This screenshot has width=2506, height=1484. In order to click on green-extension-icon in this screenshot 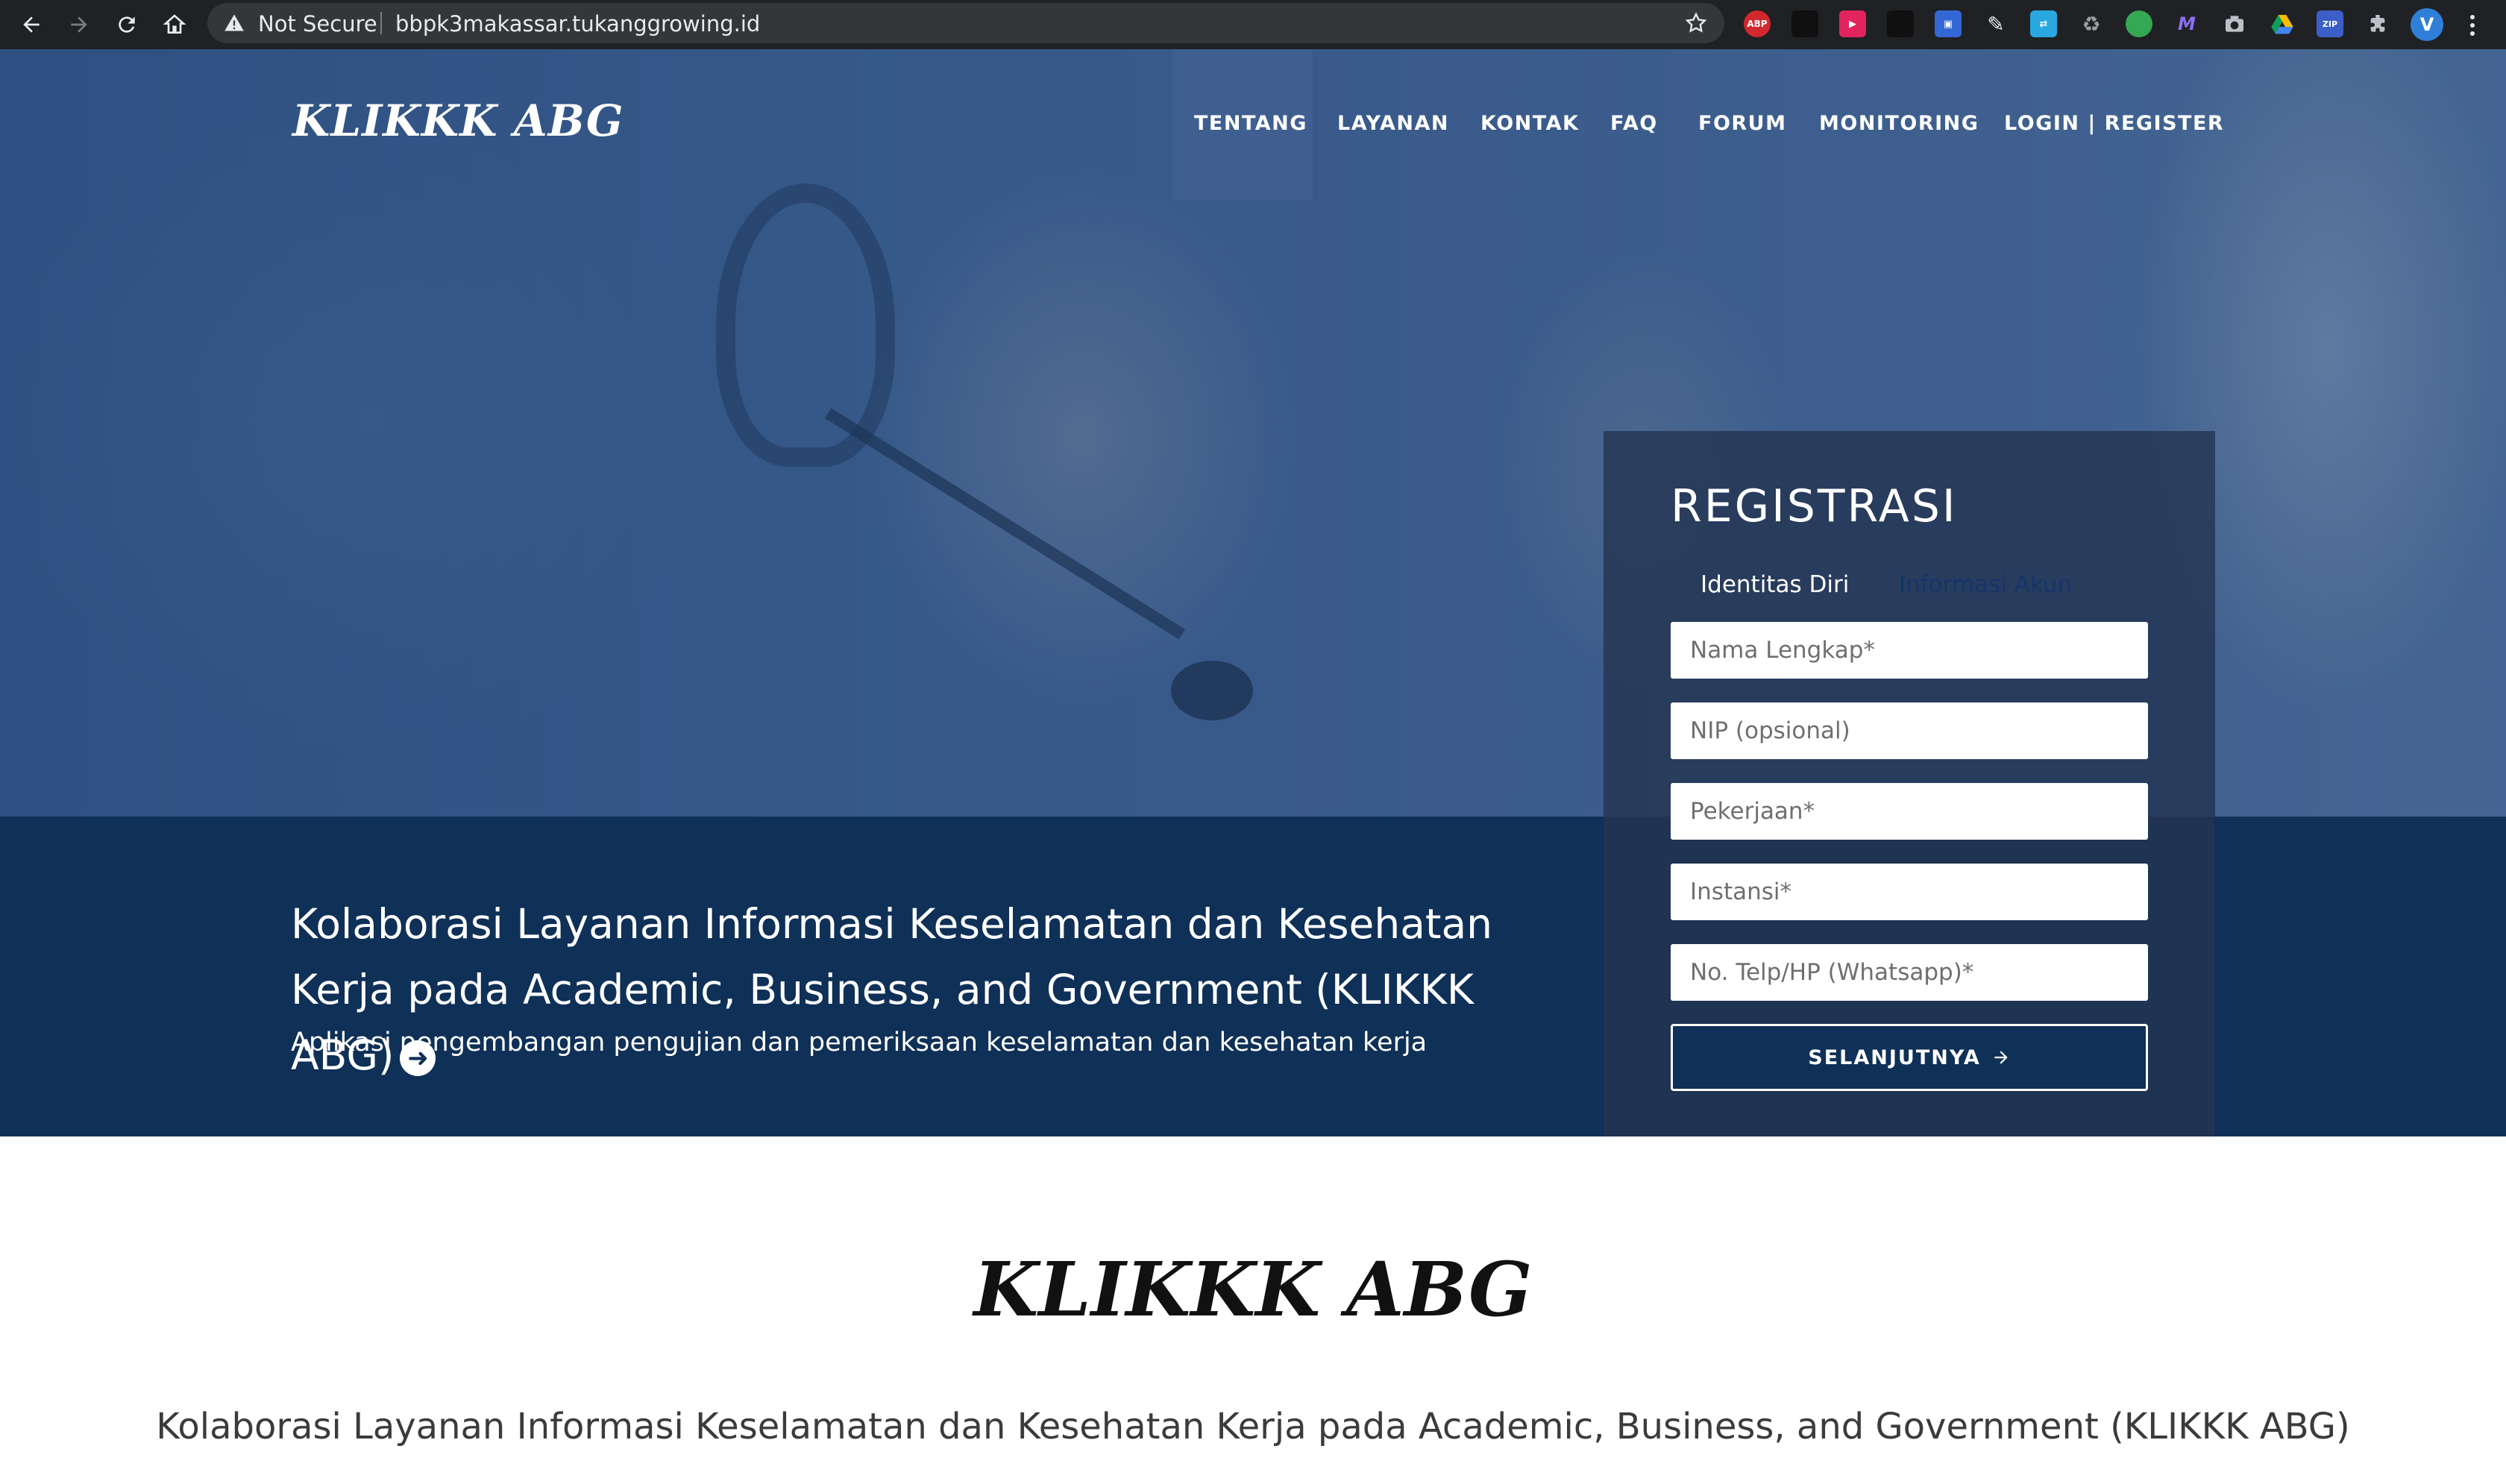, I will do `click(2139, 24)`.